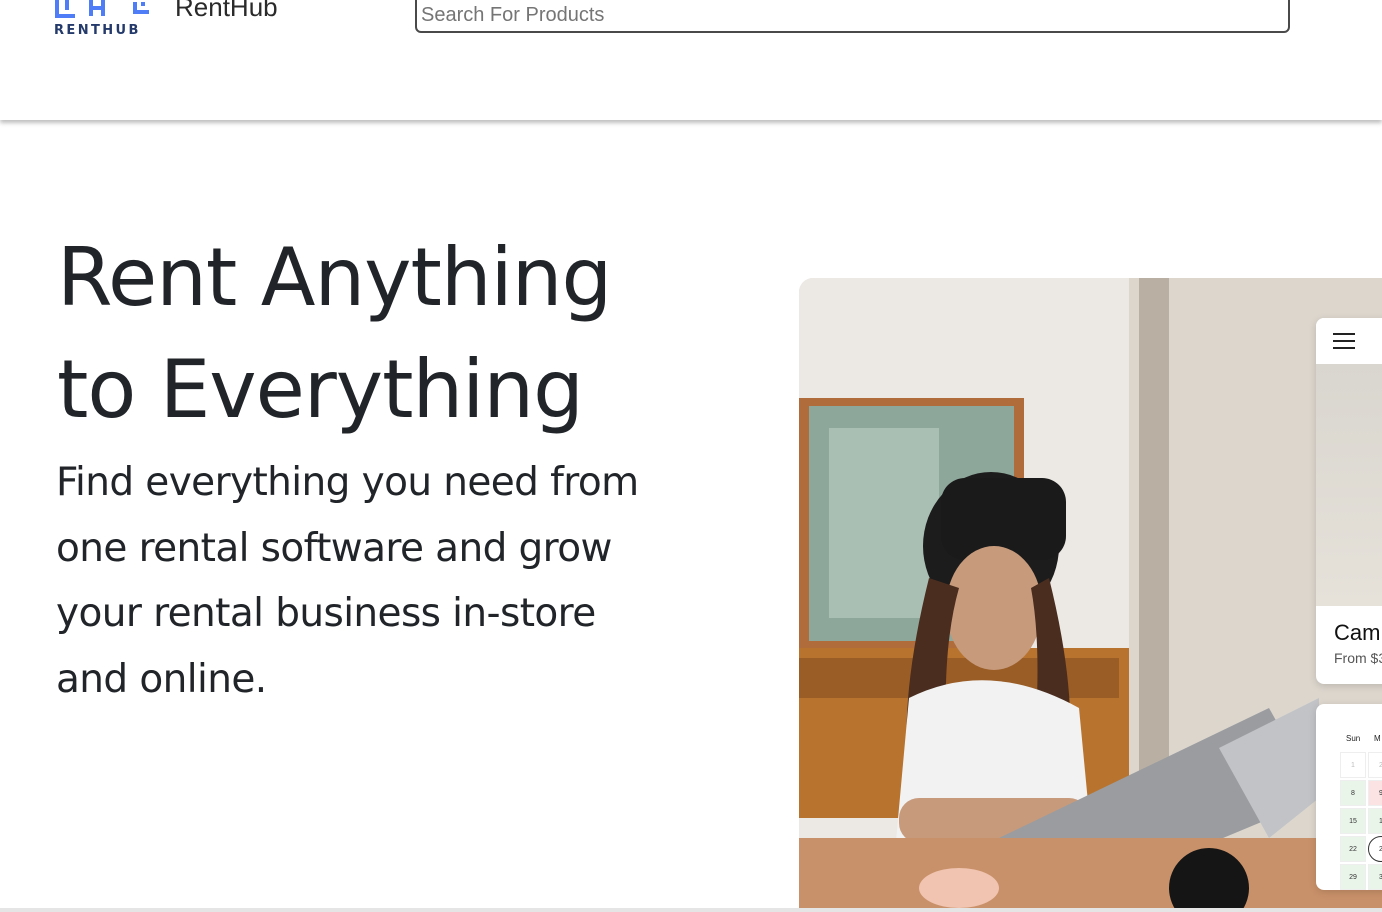 The width and height of the screenshot is (1382, 912). What do you see at coordinates (1344, 341) in the screenshot?
I see `hamburger-menu-icon` at bounding box center [1344, 341].